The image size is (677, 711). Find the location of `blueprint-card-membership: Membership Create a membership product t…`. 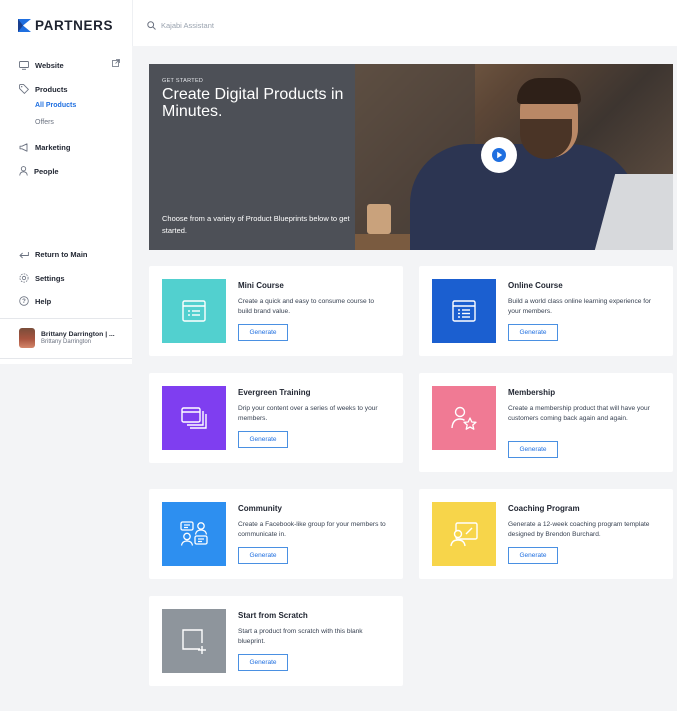

blueprint-card-membership: Membership Create a membership product t… is located at coordinates (546, 422).